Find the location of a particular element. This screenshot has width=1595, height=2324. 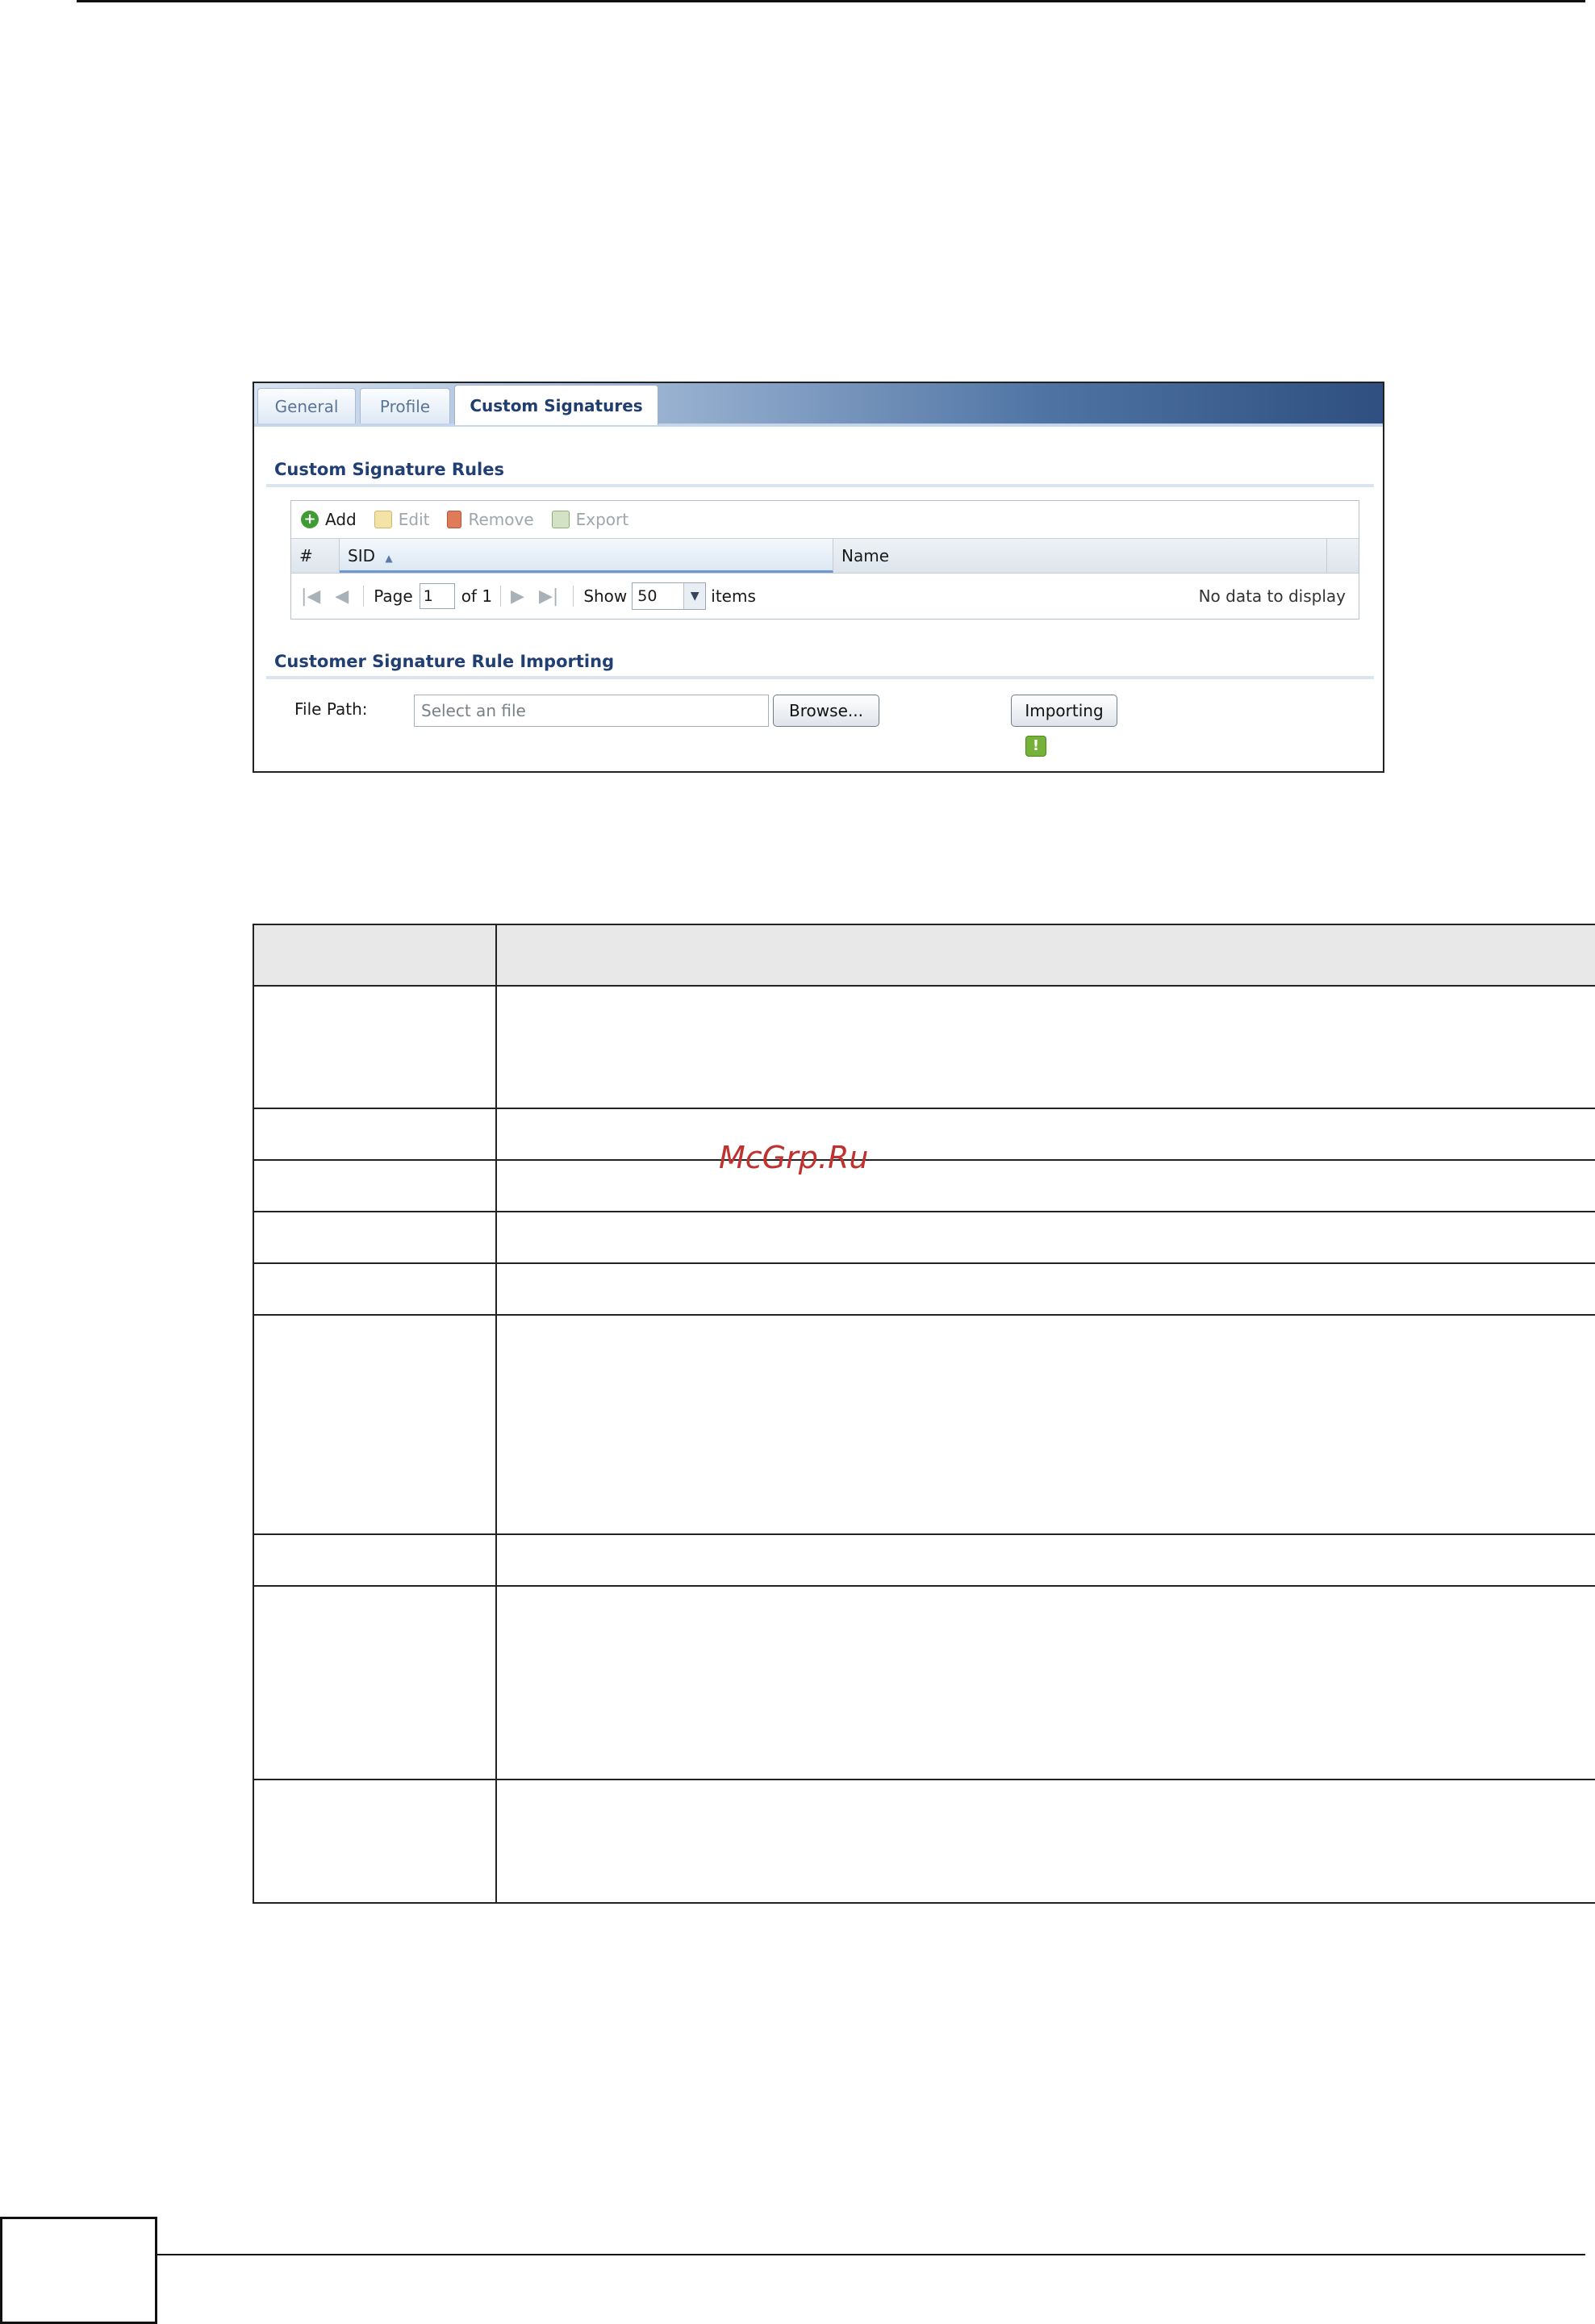

remove-label: Remove is located at coordinates (501, 519).